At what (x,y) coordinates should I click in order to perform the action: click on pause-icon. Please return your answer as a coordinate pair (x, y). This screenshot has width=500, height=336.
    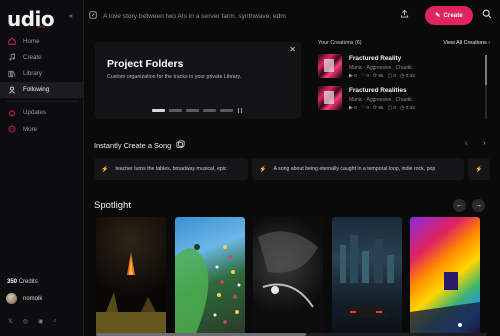
    Looking at the image, I should click on (240, 110).